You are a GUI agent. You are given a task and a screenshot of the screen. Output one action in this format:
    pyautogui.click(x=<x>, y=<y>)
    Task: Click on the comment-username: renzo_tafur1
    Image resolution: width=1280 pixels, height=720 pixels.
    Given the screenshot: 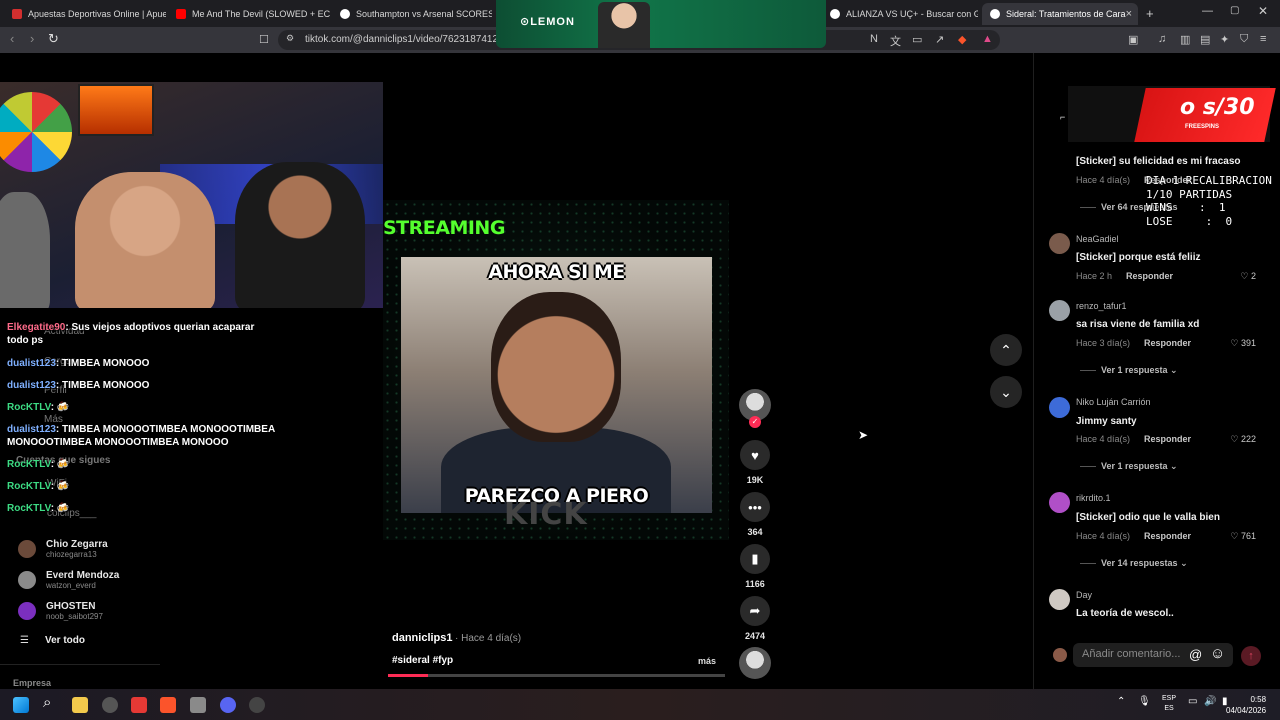 What is the action you would take?
    pyautogui.click(x=1101, y=306)
    